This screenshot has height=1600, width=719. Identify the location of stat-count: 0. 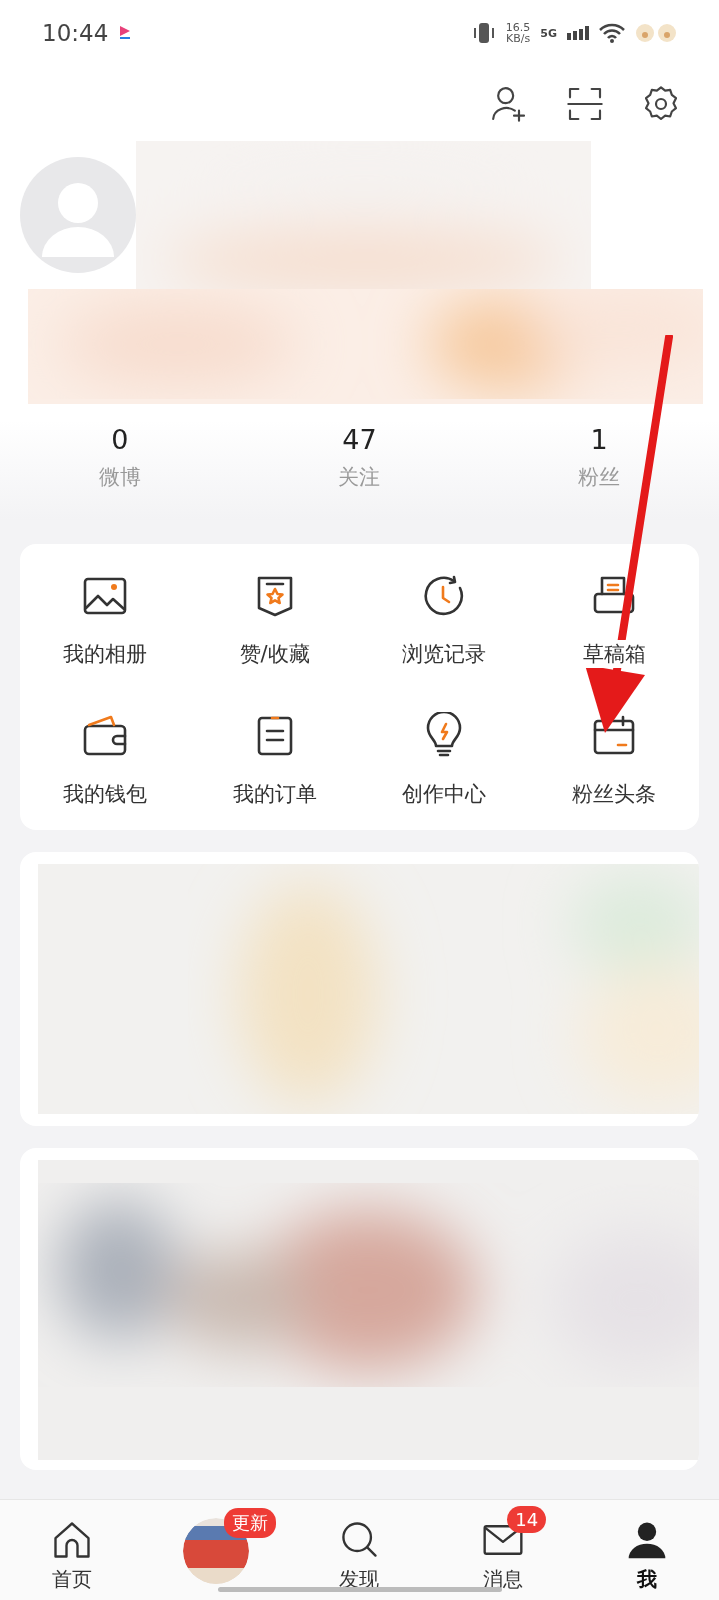
(120, 439).